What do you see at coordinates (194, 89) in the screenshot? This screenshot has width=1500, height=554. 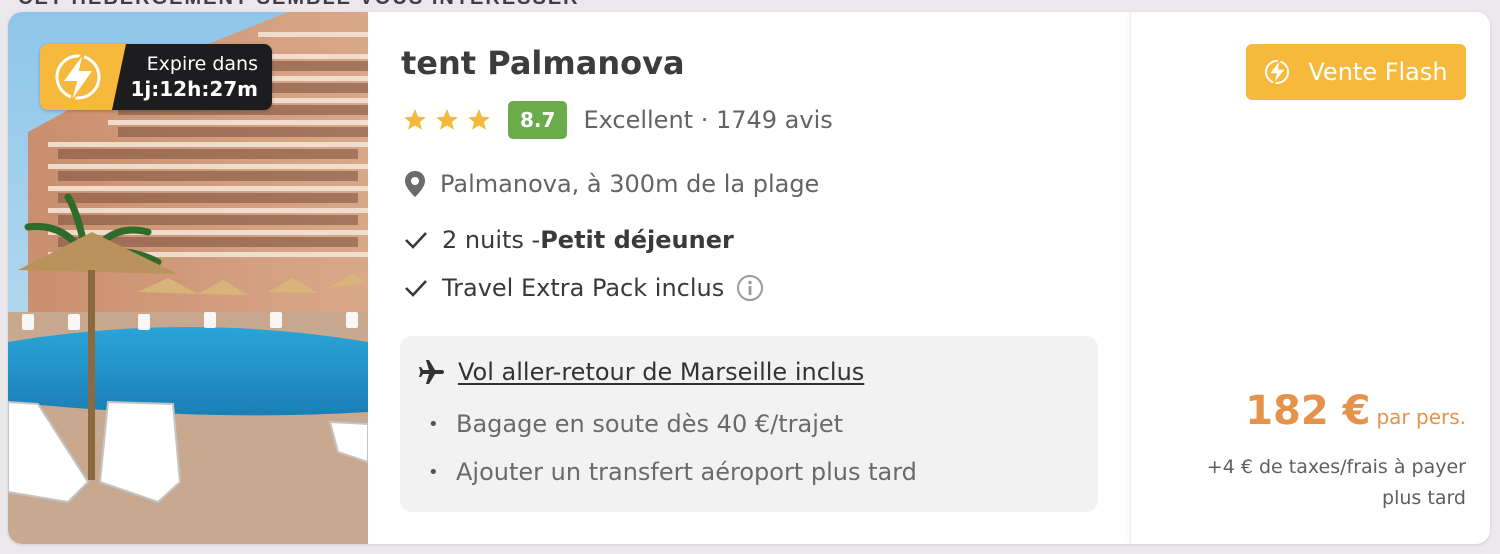 I see `timer-value: 1j:12h:27m` at bounding box center [194, 89].